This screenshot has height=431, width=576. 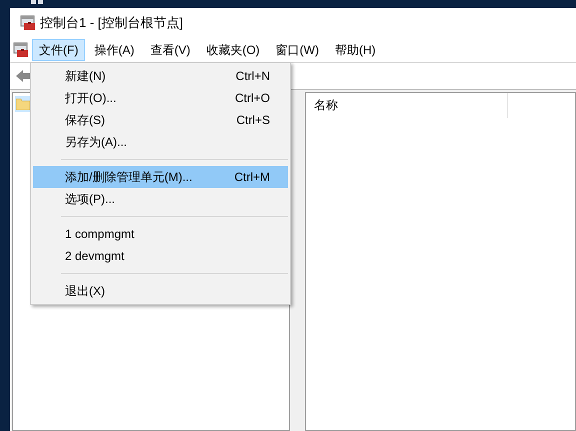 What do you see at coordinates (59, 50) in the screenshot?
I see `menu-bar-item: 文件(F)` at bounding box center [59, 50].